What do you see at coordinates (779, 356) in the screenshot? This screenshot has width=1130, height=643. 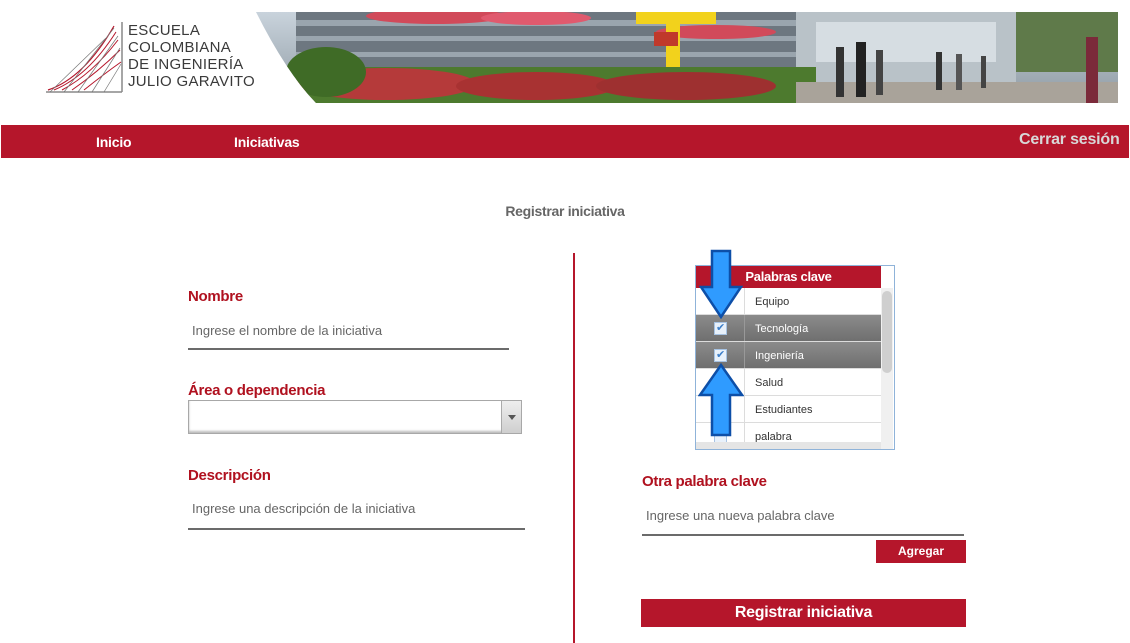 I see `keyword-label: Ingeniería` at bounding box center [779, 356].